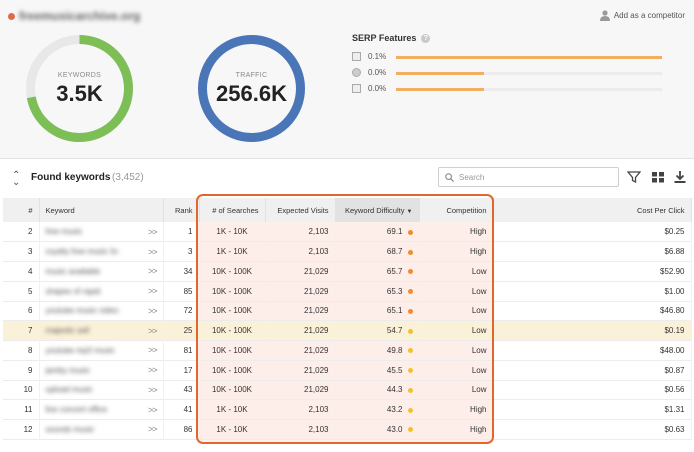 Image resolution: width=694 pixels, height=452 pixels. What do you see at coordinates (409, 211) in the screenshot?
I see `sort-desc-icon: ▼` at bounding box center [409, 211].